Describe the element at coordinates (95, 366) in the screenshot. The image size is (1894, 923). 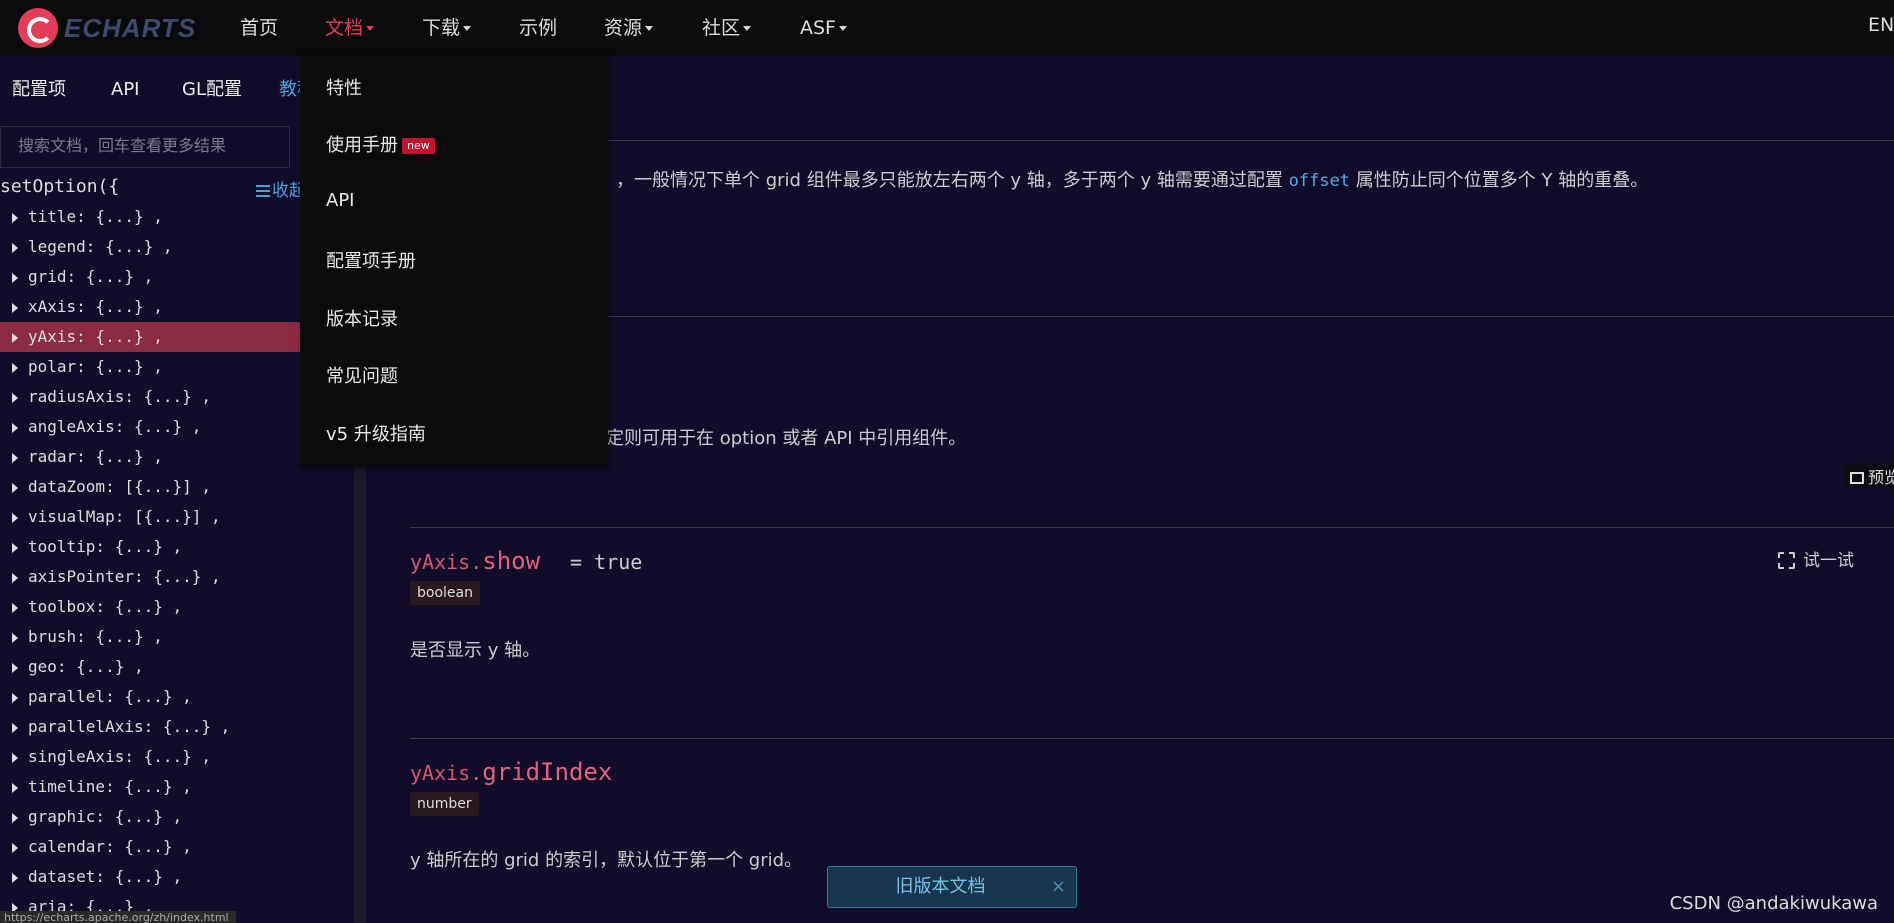
I see `tree-item-label: polar: {...} ,` at that location.